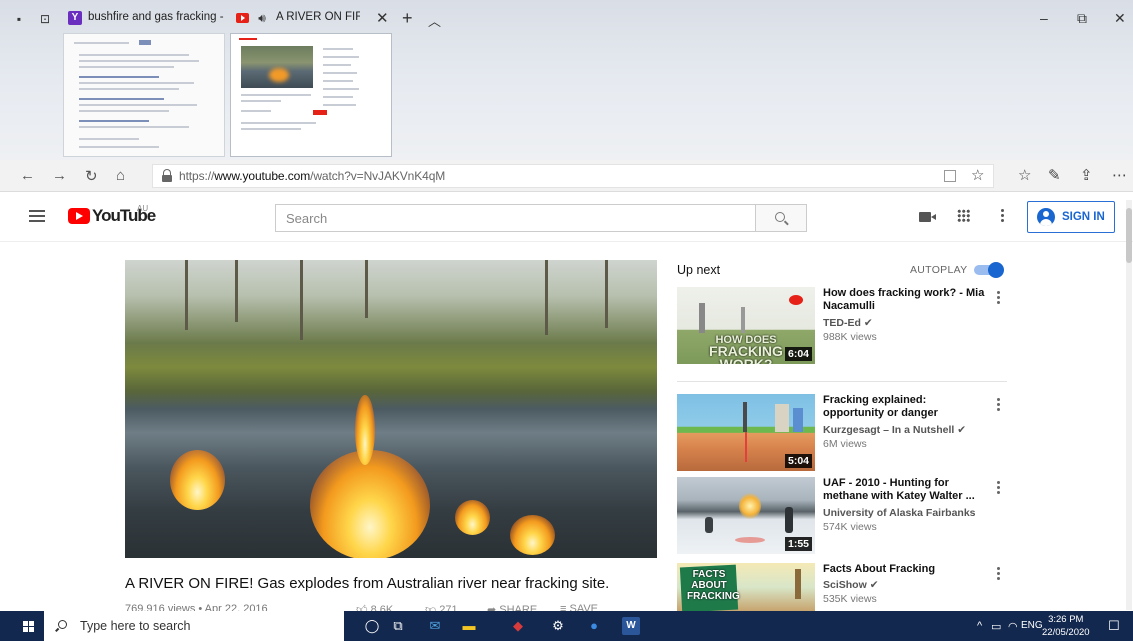 The height and width of the screenshot is (641, 1133). Describe the element at coordinates (1013, 626) in the screenshot. I see `wifi-icon: ◠` at that location.